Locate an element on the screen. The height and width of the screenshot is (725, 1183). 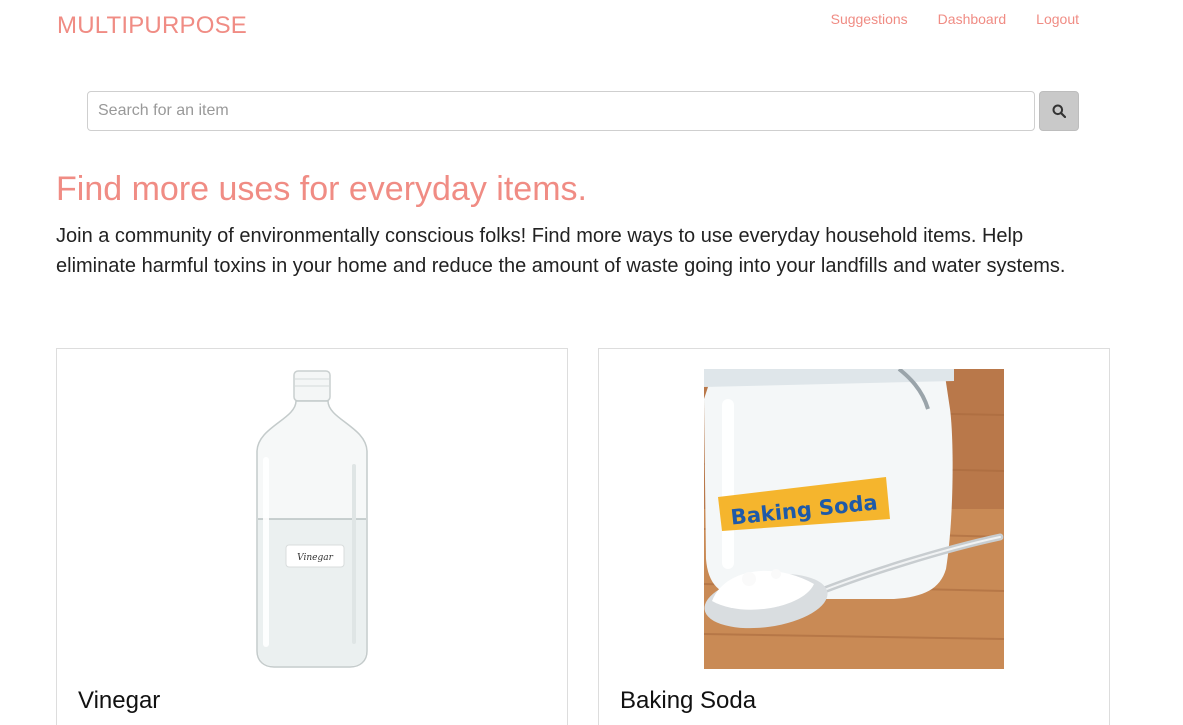
search-button is located at coordinates (1059, 111).